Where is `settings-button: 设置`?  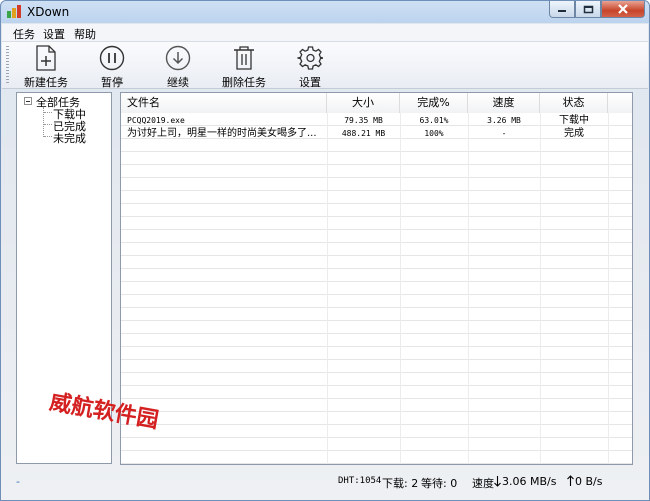 settings-button: 设置 is located at coordinates (310, 66).